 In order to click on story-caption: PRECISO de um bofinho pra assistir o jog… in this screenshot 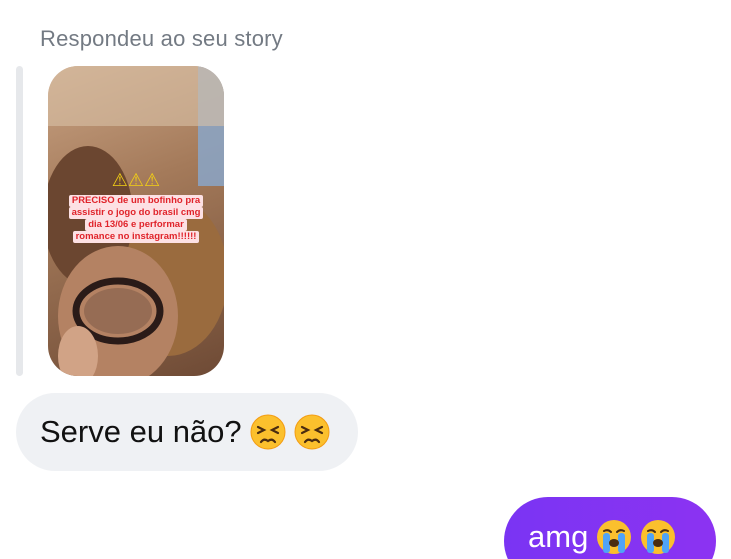, I will do `click(136, 219)`.